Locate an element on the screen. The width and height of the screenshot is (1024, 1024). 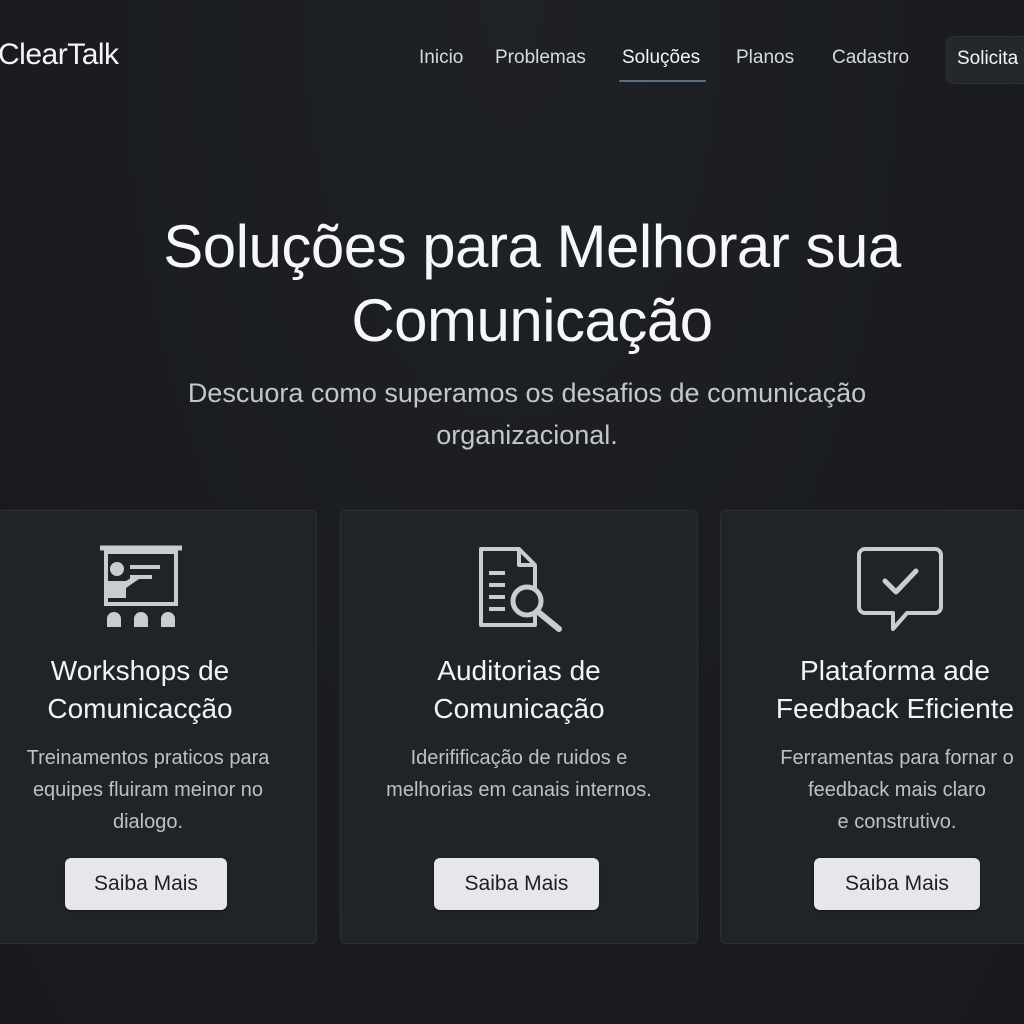
solicitar-button: Solicita is located at coordinates (985, 60).